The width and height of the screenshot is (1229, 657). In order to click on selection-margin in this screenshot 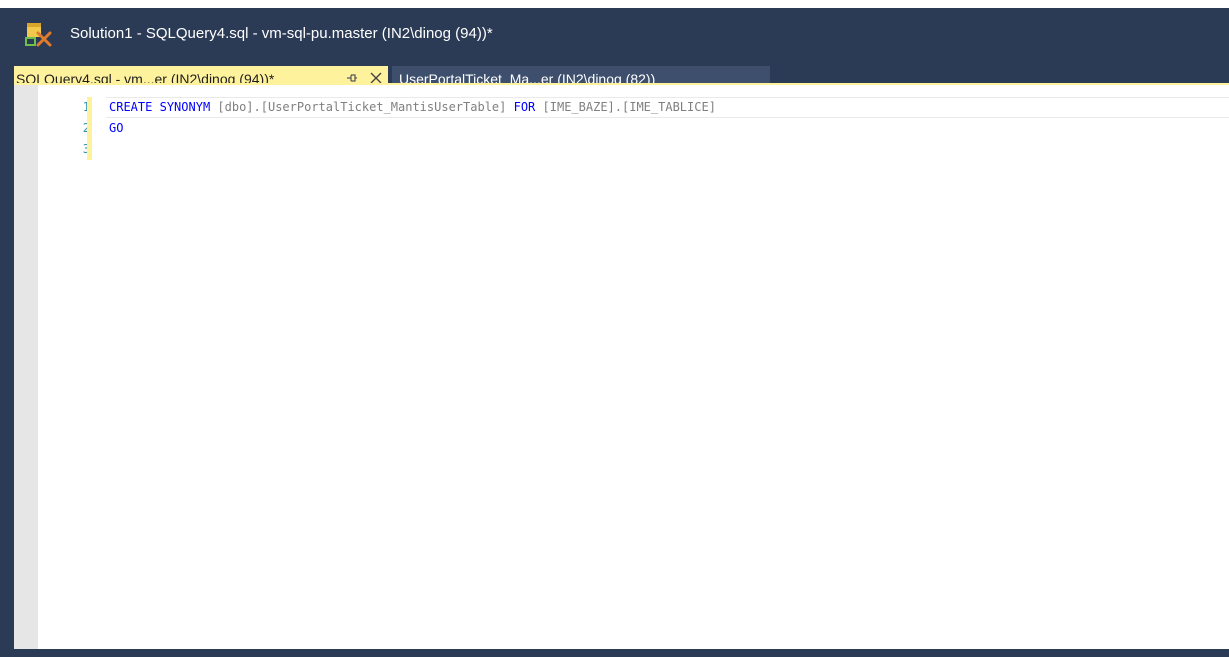, I will do `click(26, 367)`.